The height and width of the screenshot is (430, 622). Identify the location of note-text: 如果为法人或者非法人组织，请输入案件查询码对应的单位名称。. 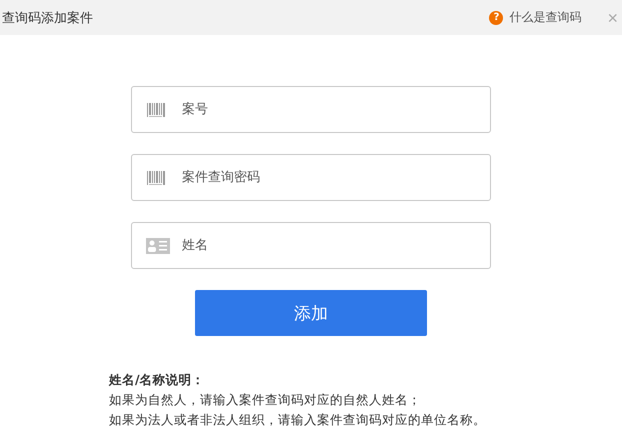
(298, 420).